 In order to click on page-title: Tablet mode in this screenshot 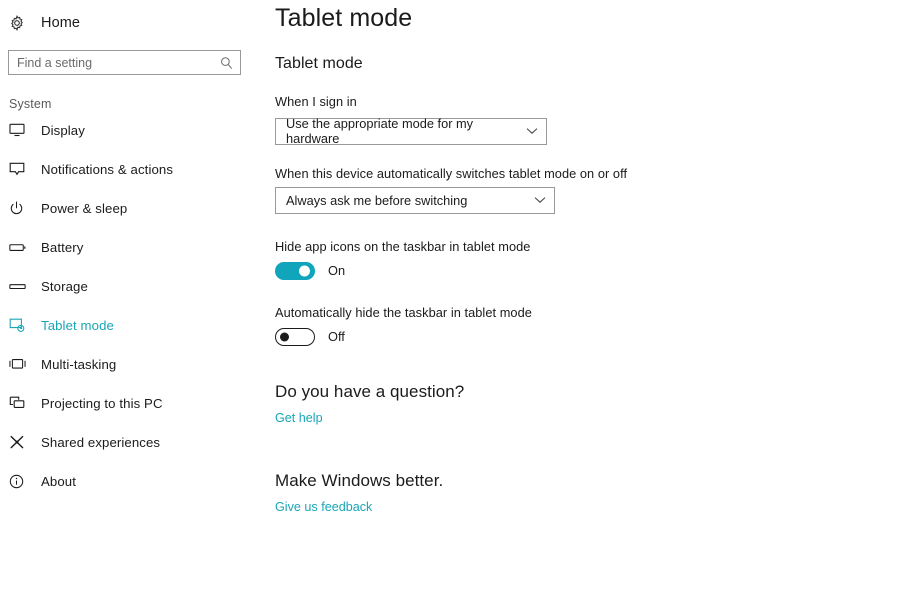, I will do `click(344, 18)`.